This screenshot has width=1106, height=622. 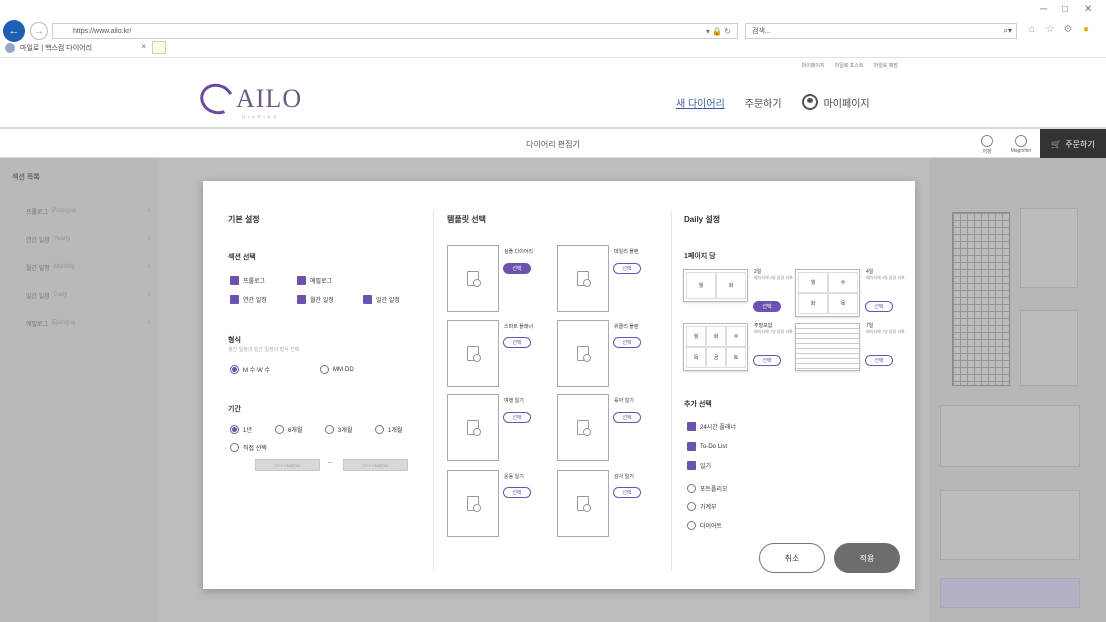 I want to click on order-button: 🛒 주문하기, so click(x=1073, y=144).